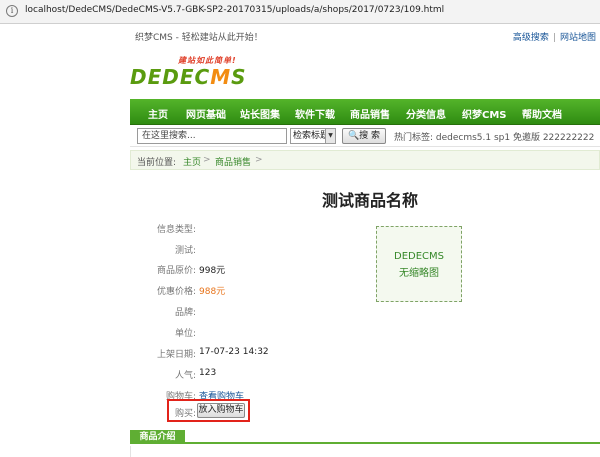 The width and height of the screenshot is (600, 457). Describe the element at coordinates (365, 437) in the screenshot. I see `product-tabs: 商品介绍` at that location.